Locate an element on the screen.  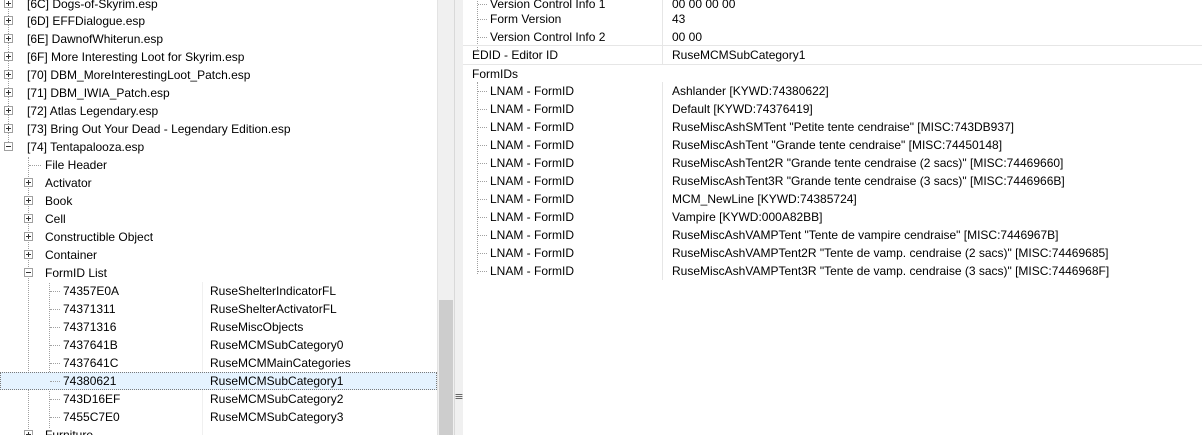
tree-item-record: 7437641C RuseMCMMainCategories is located at coordinates (218, 363).